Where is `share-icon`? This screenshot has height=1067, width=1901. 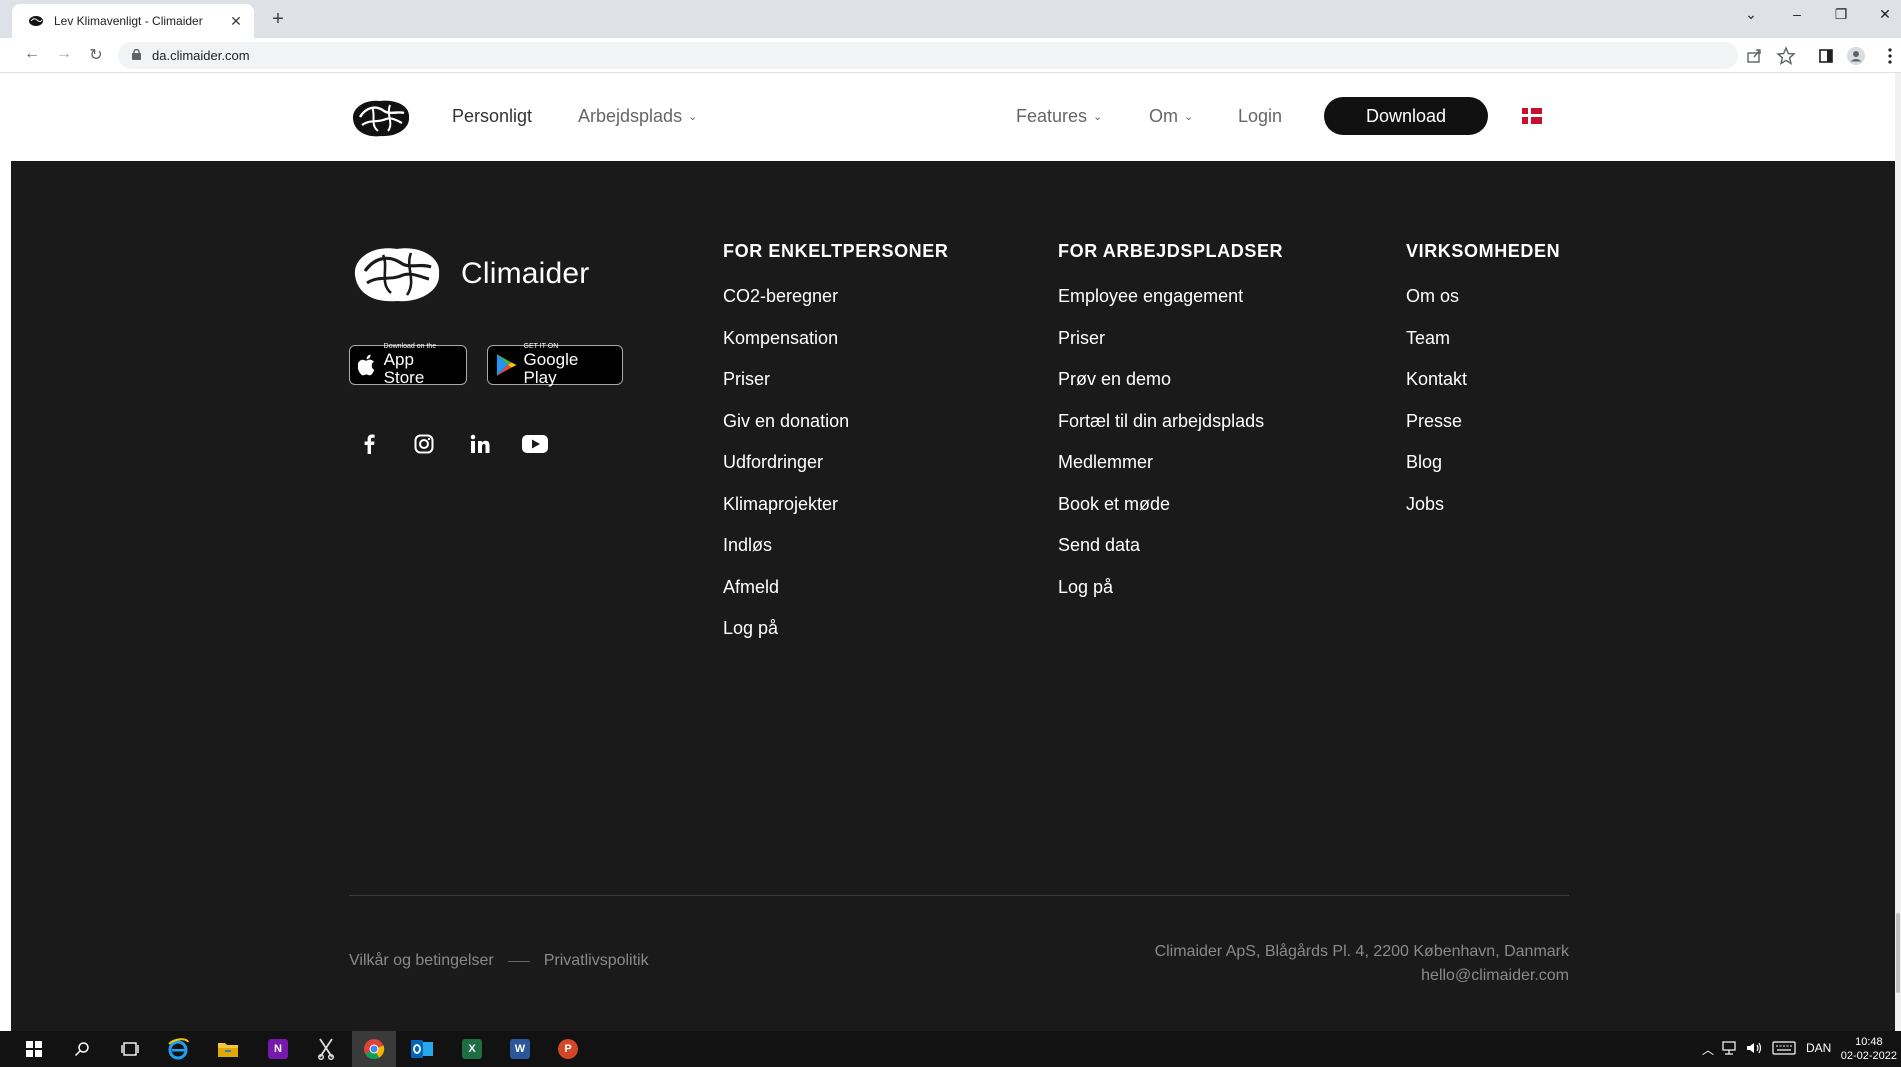 share-icon is located at coordinates (1754, 56).